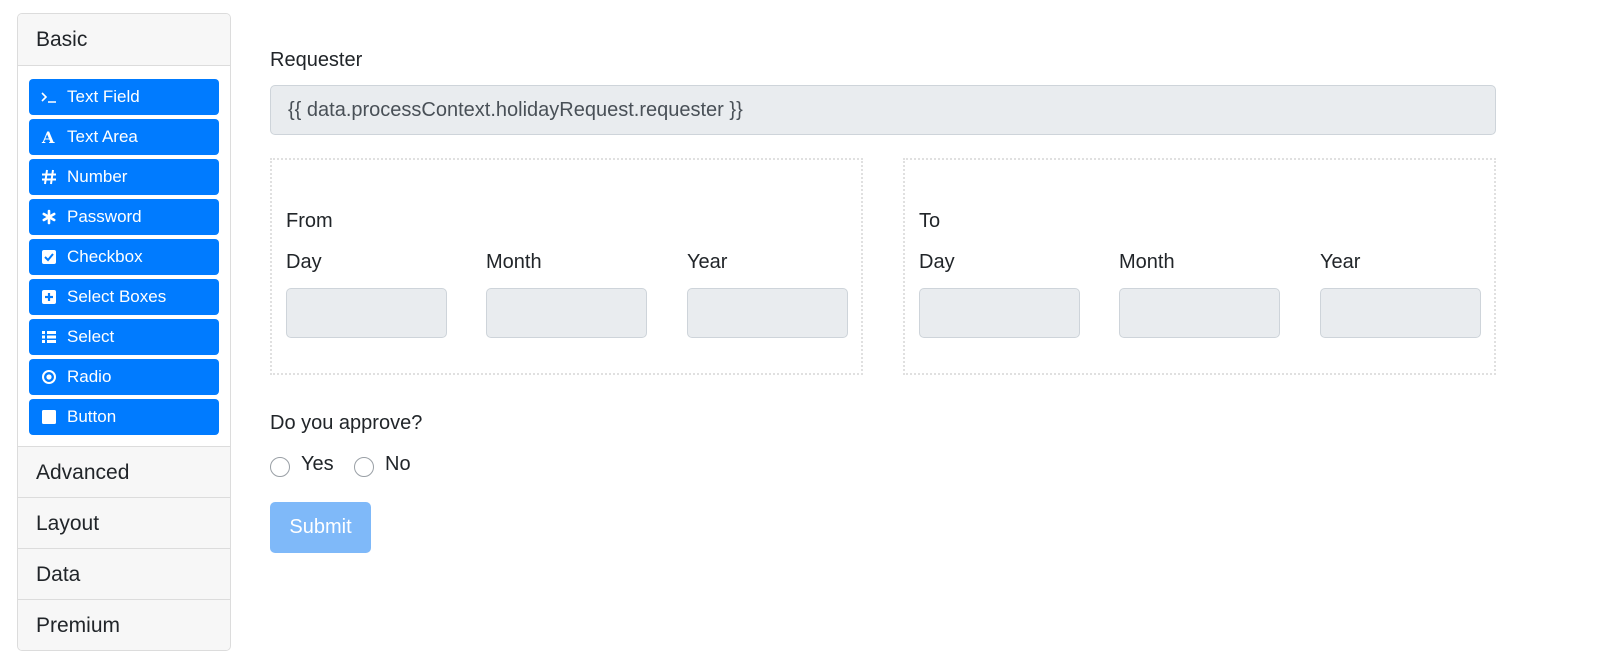 The width and height of the screenshot is (1600, 666). I want to click on radio-yes, so click(280, 467).